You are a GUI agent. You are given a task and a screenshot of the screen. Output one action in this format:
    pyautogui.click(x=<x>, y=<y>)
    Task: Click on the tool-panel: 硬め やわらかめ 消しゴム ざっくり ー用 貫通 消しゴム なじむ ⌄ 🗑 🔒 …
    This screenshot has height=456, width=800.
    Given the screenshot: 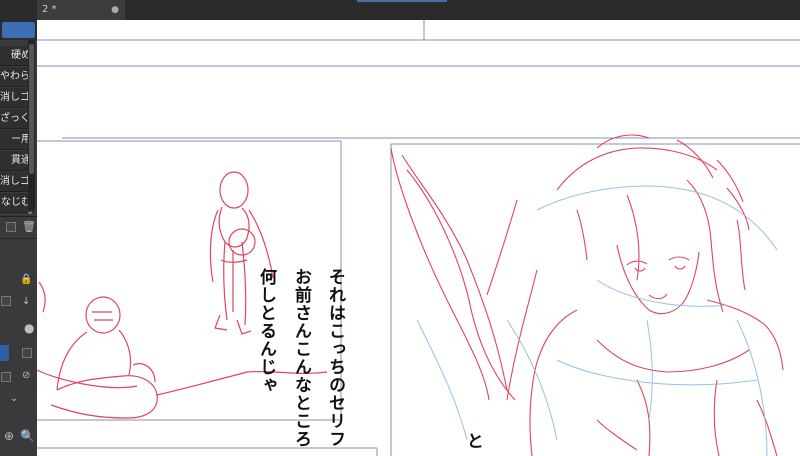 What is the action you would take?
    pyautogui.click(x=19, y=228)
    